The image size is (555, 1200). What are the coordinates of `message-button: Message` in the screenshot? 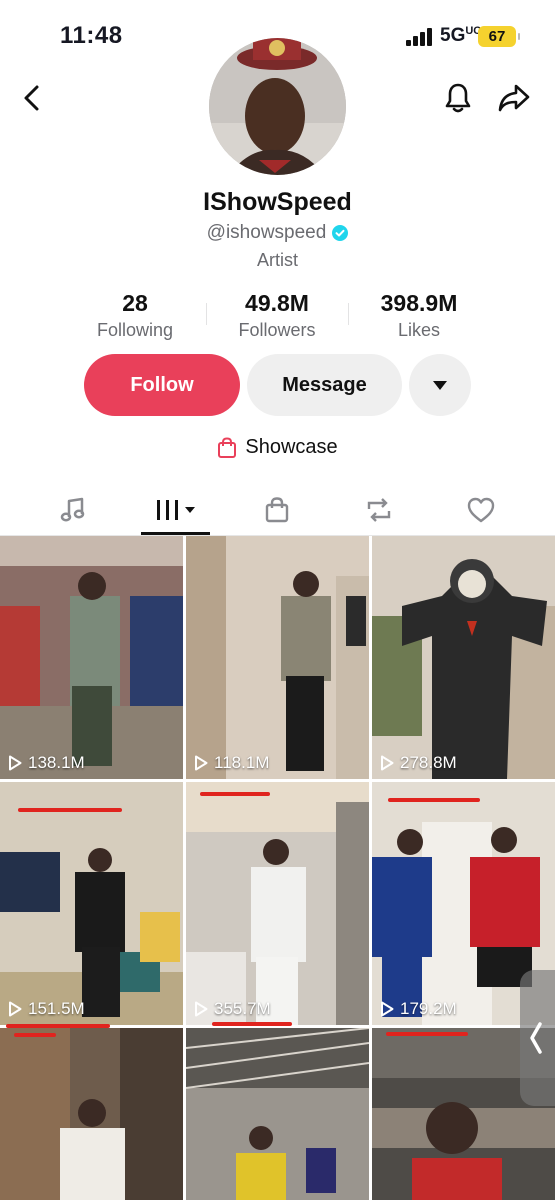 It's located at (324, 385).